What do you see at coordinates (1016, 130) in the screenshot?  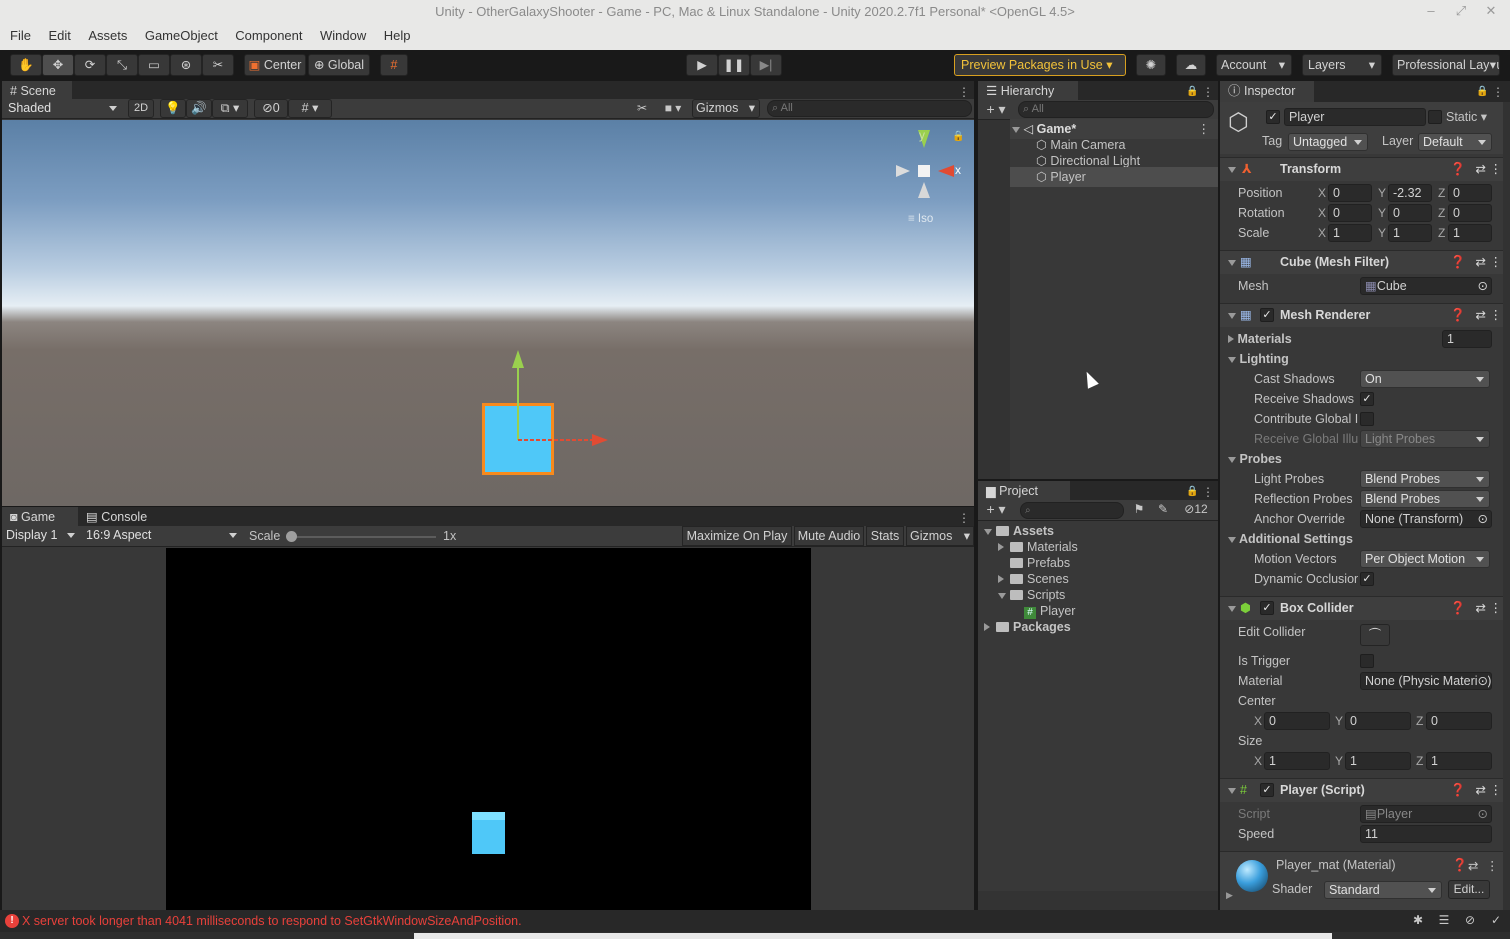 I see `expand-icon` at bounding box center [1016, 130].